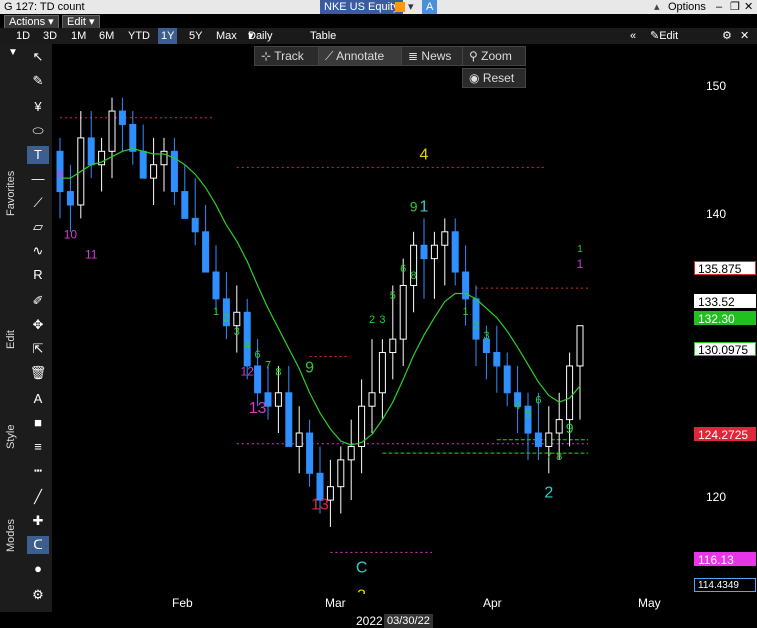 Image resolution: width=757 pixels, height=628 pixels. I want to click on range-max: Max, so click(226, 36).